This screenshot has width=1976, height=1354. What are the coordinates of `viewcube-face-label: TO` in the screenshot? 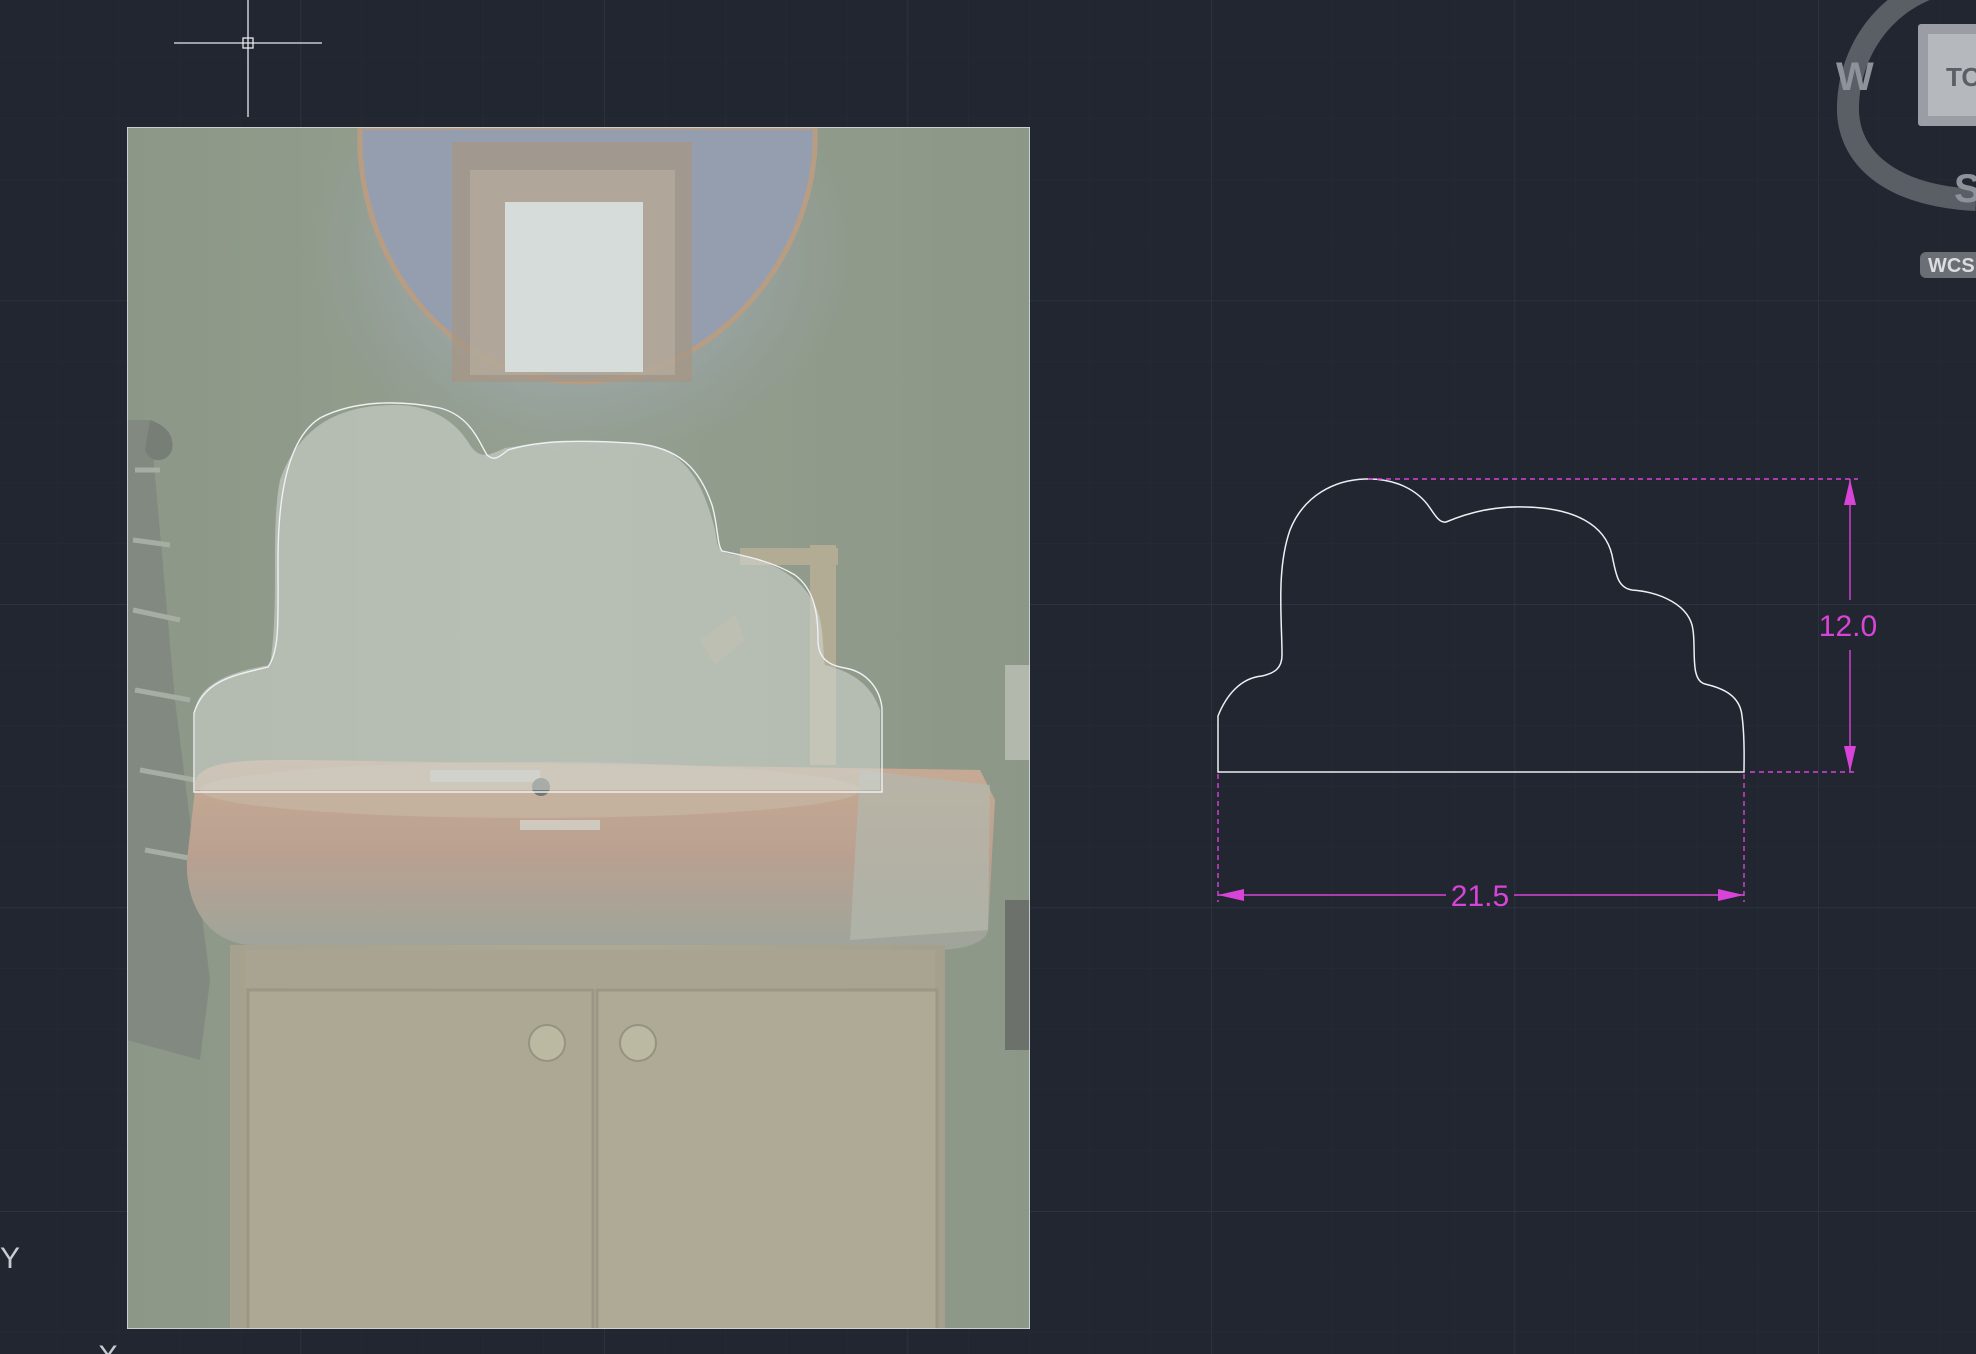 It's located at (1961, 77).